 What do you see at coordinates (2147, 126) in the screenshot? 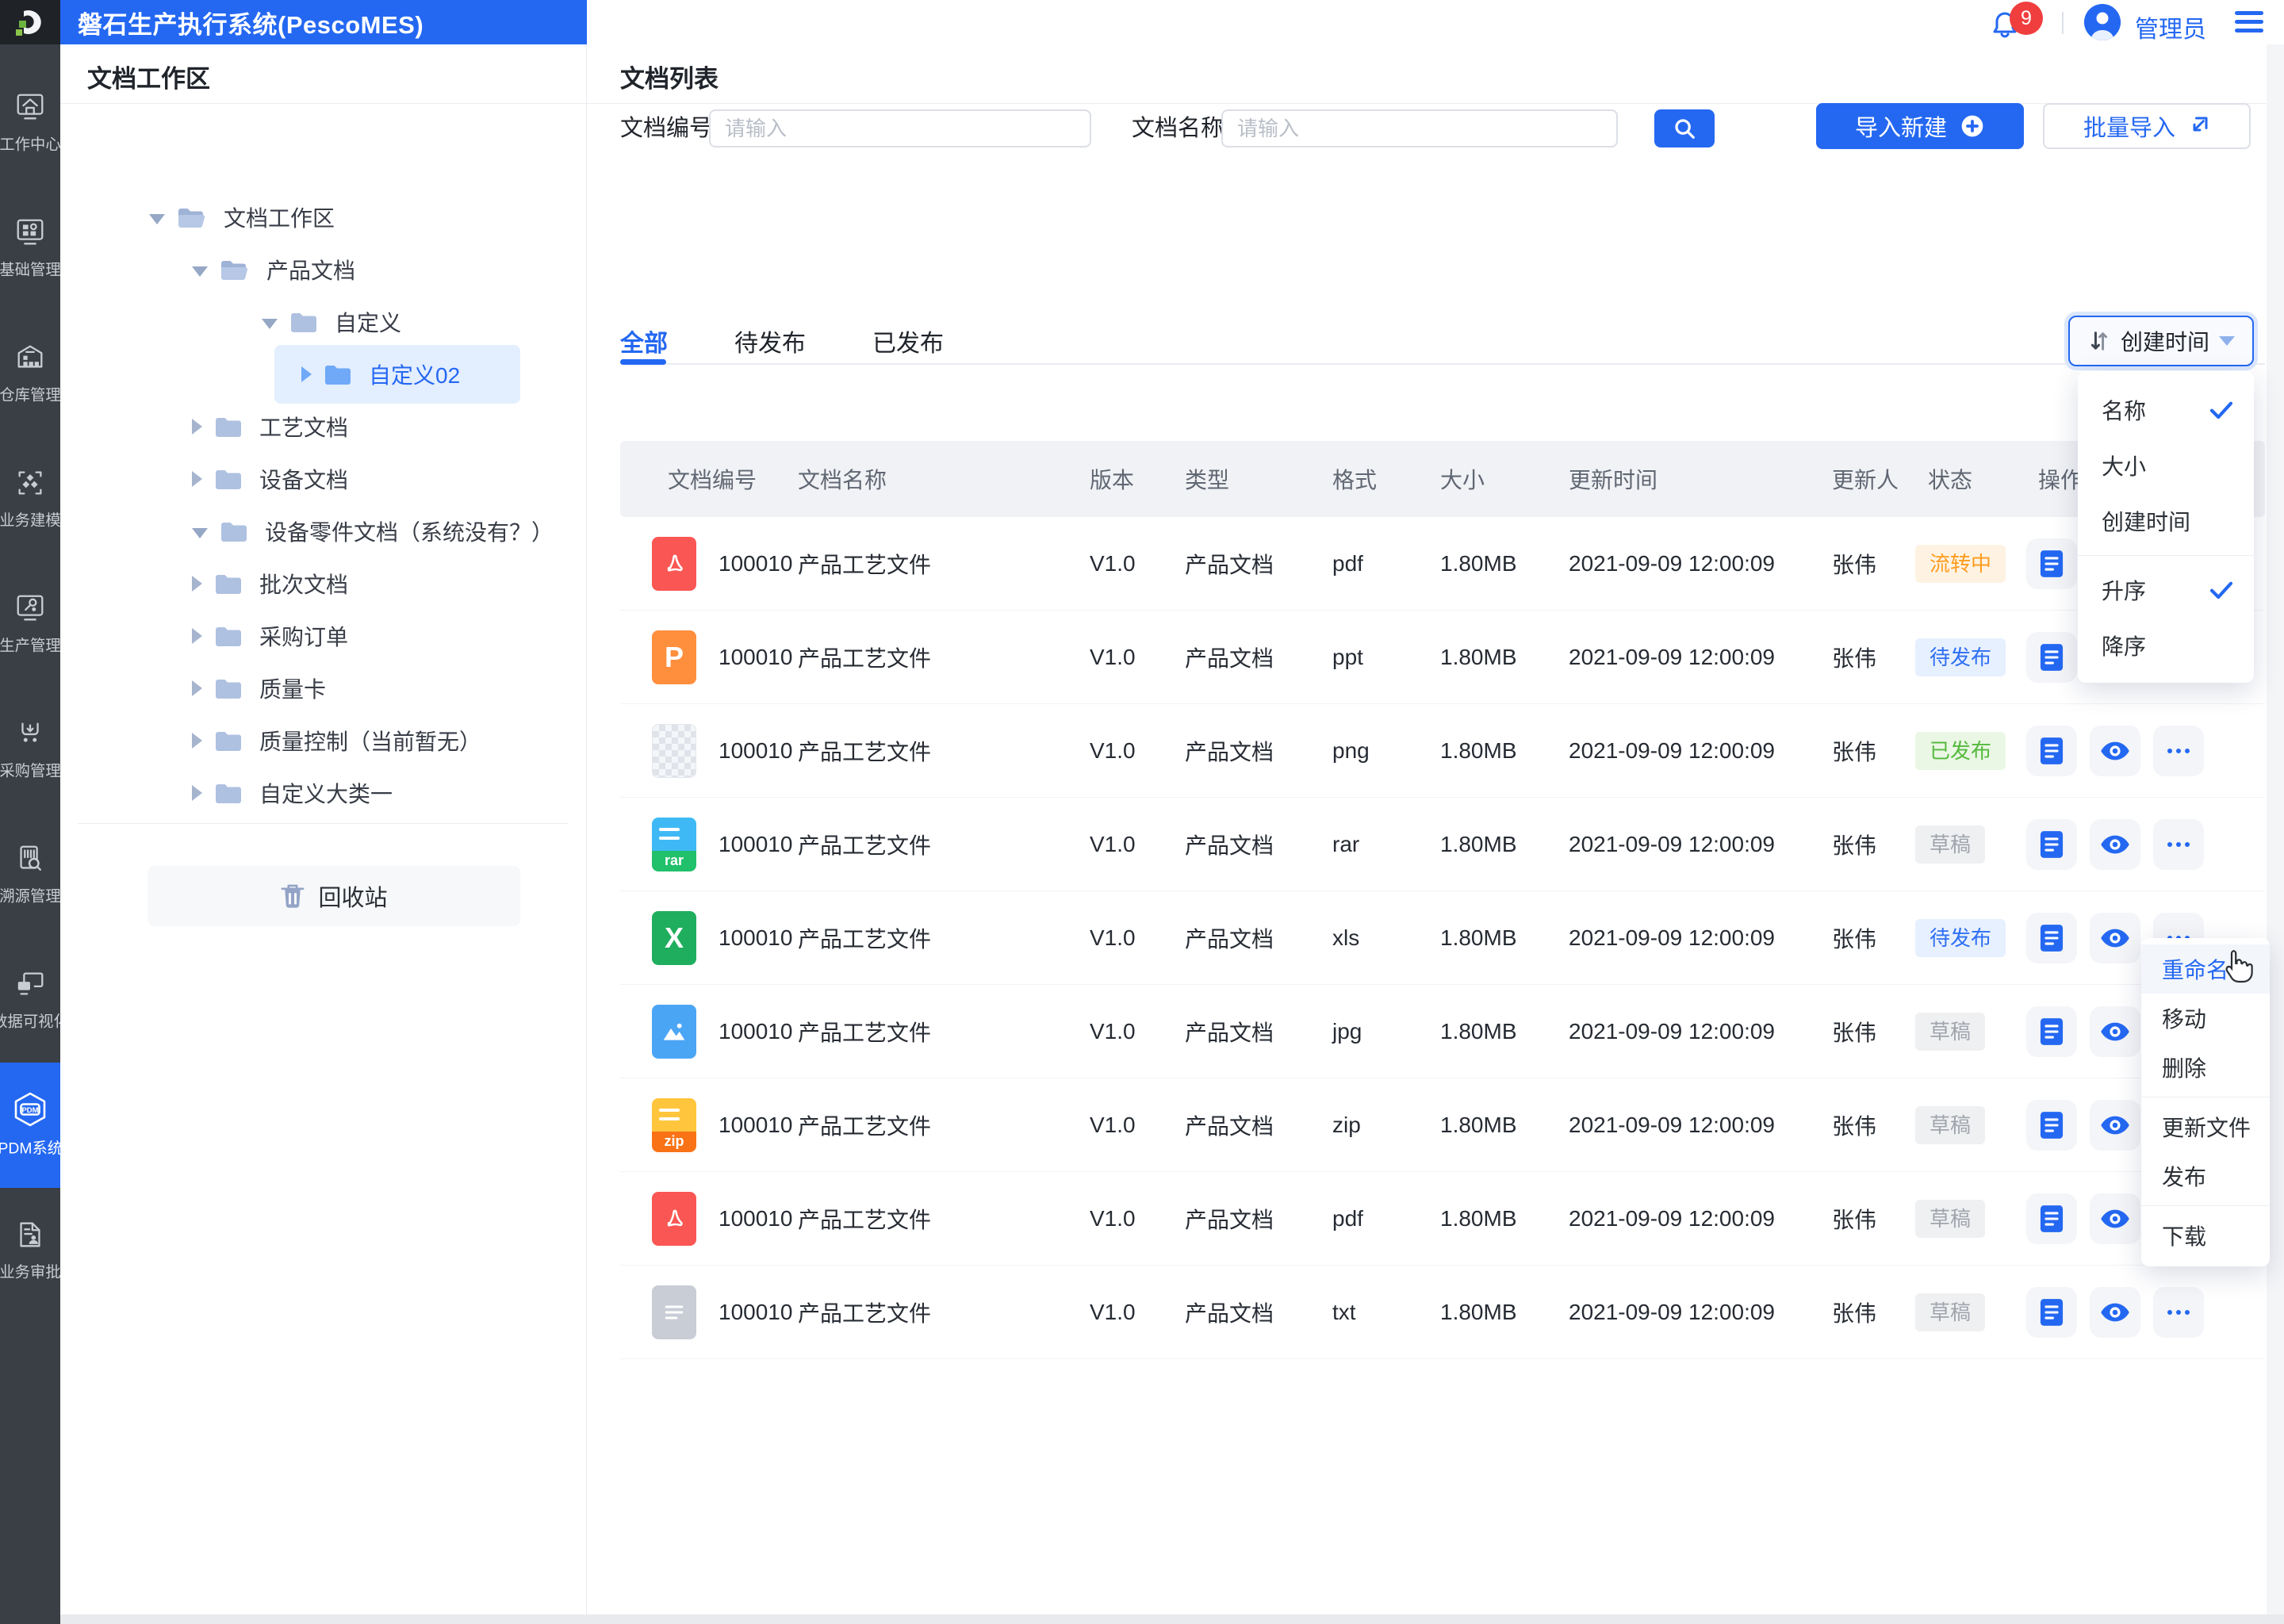
I see `batch-import-button: 批量导入` at bounding box center [2147, 126].